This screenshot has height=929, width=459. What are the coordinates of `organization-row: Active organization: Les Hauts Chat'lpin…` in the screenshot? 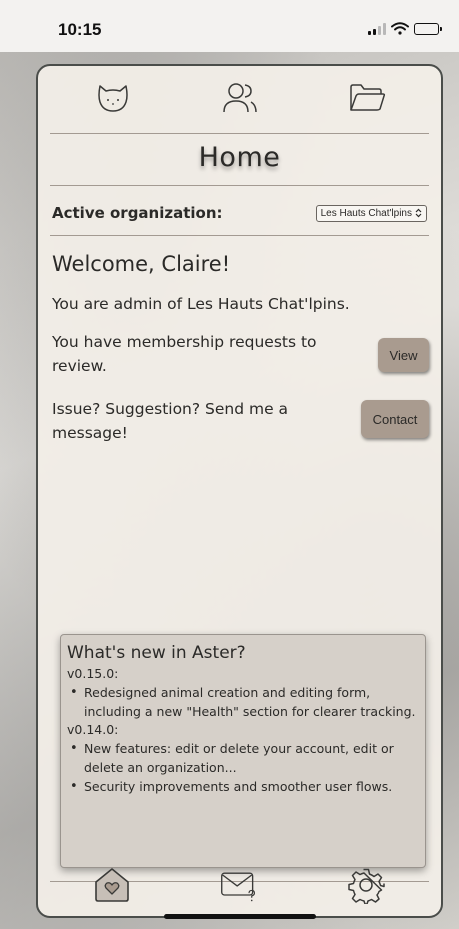 It's located at (240, 213).